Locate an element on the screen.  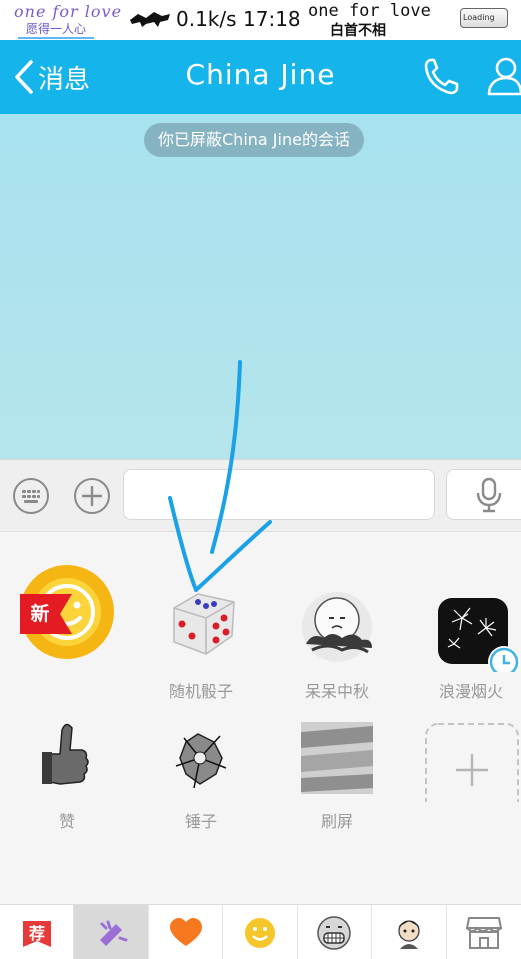
emoji-tabbar: 荐 is located at coordinates (260, 931).